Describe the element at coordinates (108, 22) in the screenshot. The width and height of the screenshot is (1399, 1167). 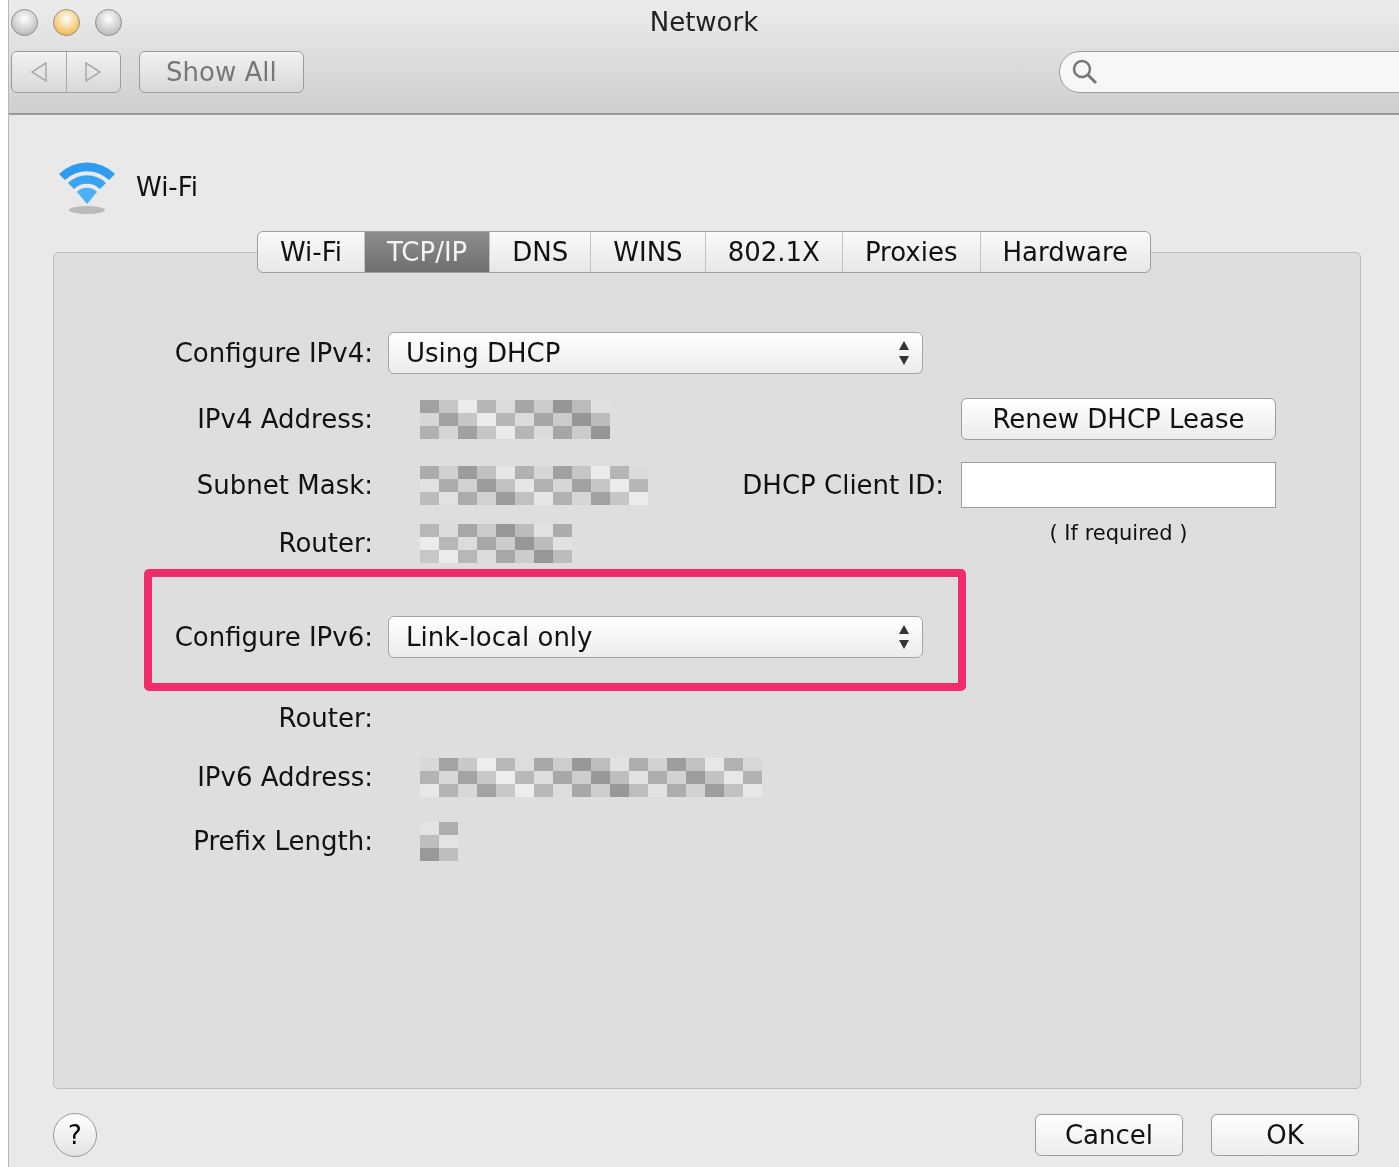
I see `zoom-button` at that location.